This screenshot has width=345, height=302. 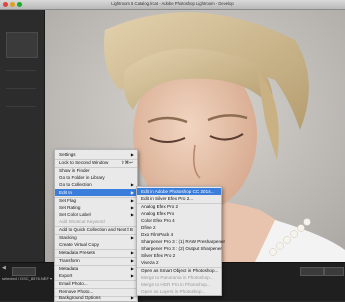 I want to click on submenu-item-color-efex: Color Efex Pro 4, so click(x=179, y=220).